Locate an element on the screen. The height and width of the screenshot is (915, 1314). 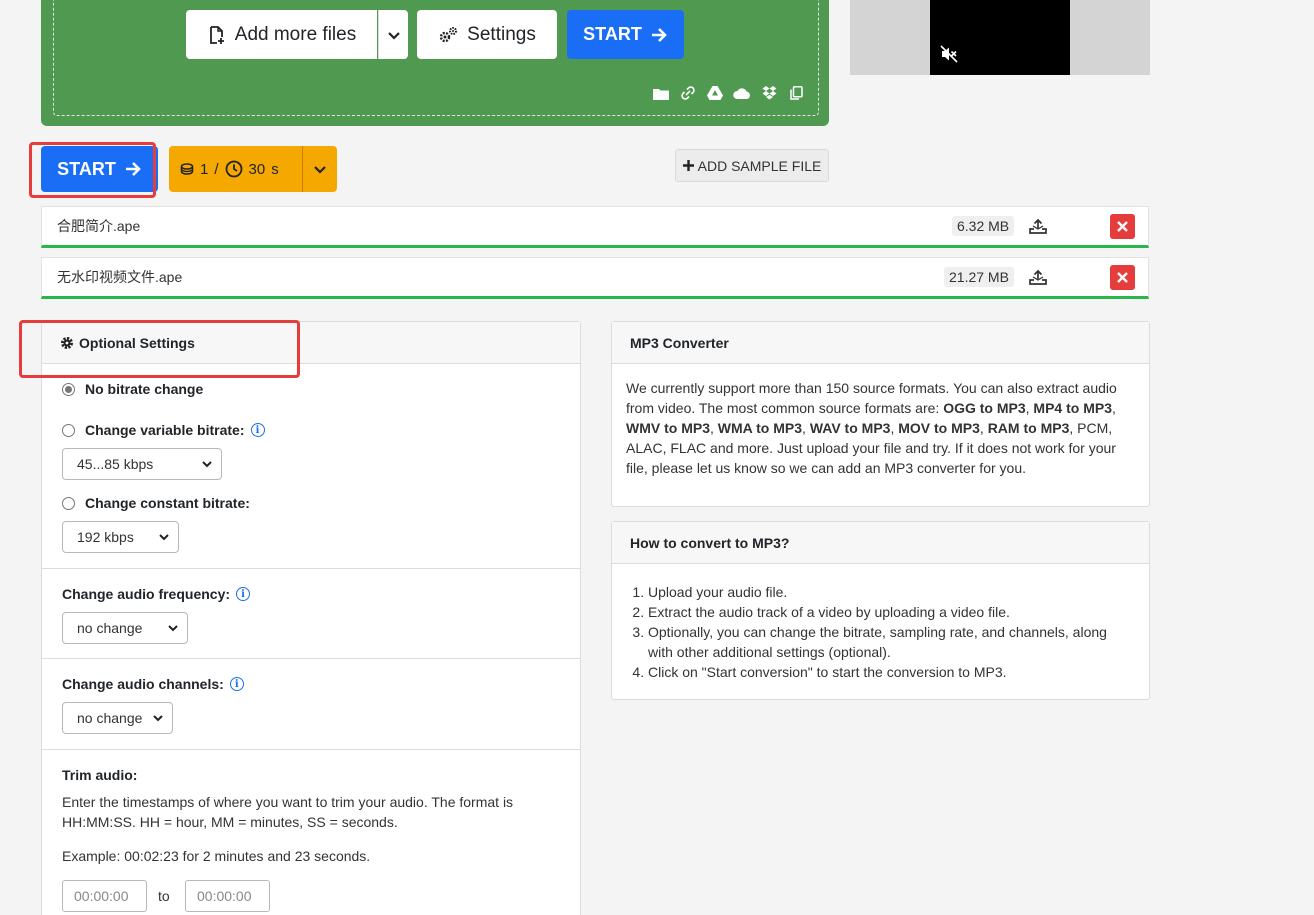
constant-bitrate-label: Change constant bitrate: is located at coordinates (167, 503).